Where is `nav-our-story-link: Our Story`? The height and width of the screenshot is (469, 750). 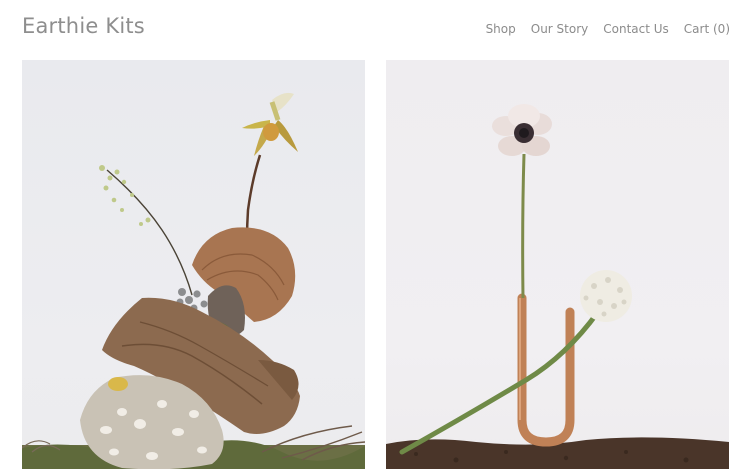 nav-our-story-link: Our Story is located at coordinates (560, 29).